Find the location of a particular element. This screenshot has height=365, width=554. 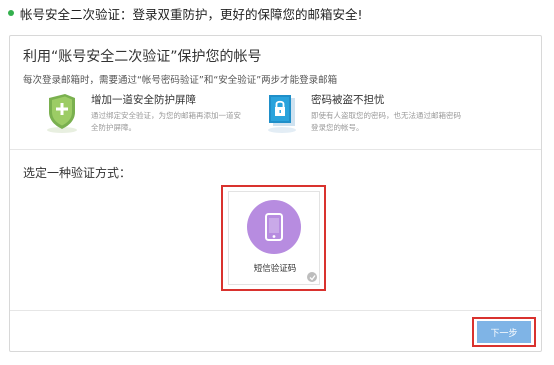

benefit-title: 密码被盗不担忧 is located at coordinates (348, 100).